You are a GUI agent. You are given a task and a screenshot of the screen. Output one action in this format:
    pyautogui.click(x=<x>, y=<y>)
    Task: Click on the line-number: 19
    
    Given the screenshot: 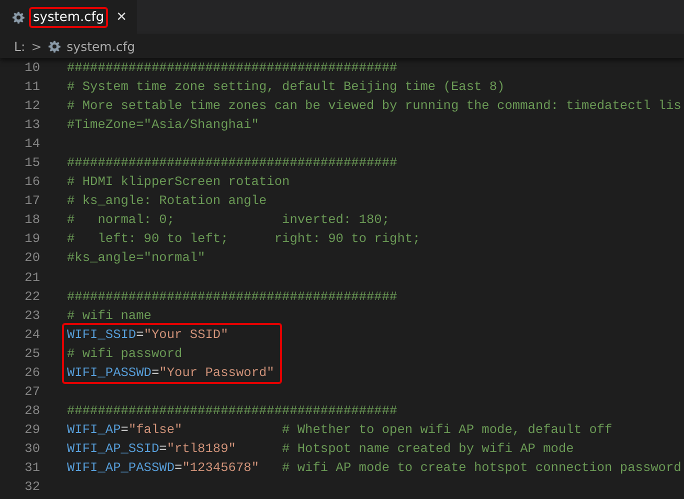 What is the action you would take?
    pyautogui.click(x=32, y=239)
    